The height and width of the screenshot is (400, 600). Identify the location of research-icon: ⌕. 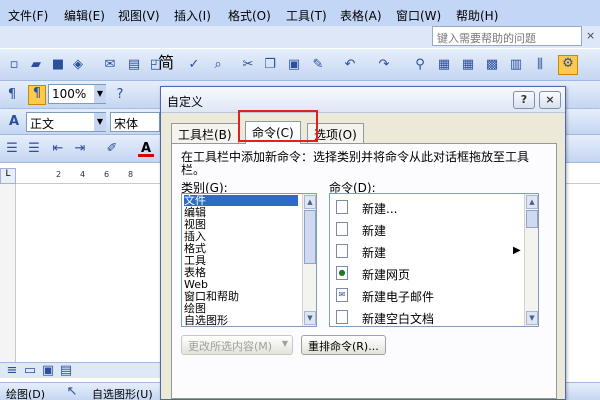
(218, 65).